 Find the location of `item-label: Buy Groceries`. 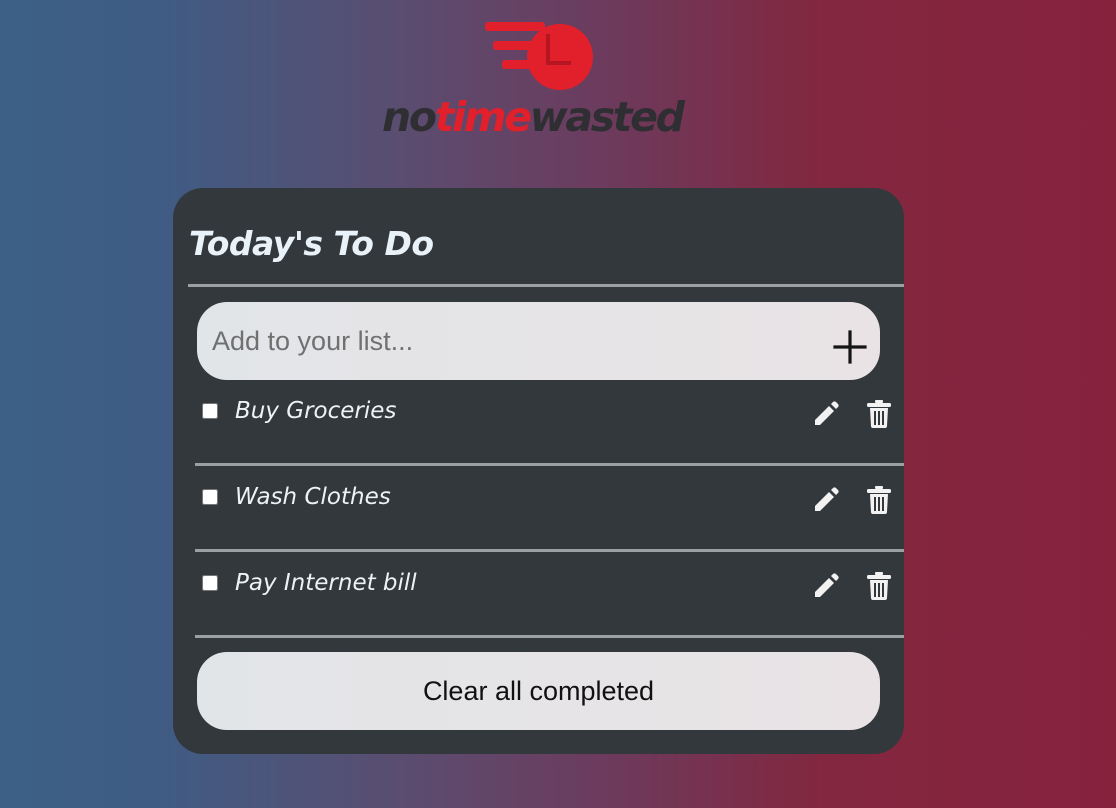

item-label: Buy Groceries is located at coordinates (316, 411).